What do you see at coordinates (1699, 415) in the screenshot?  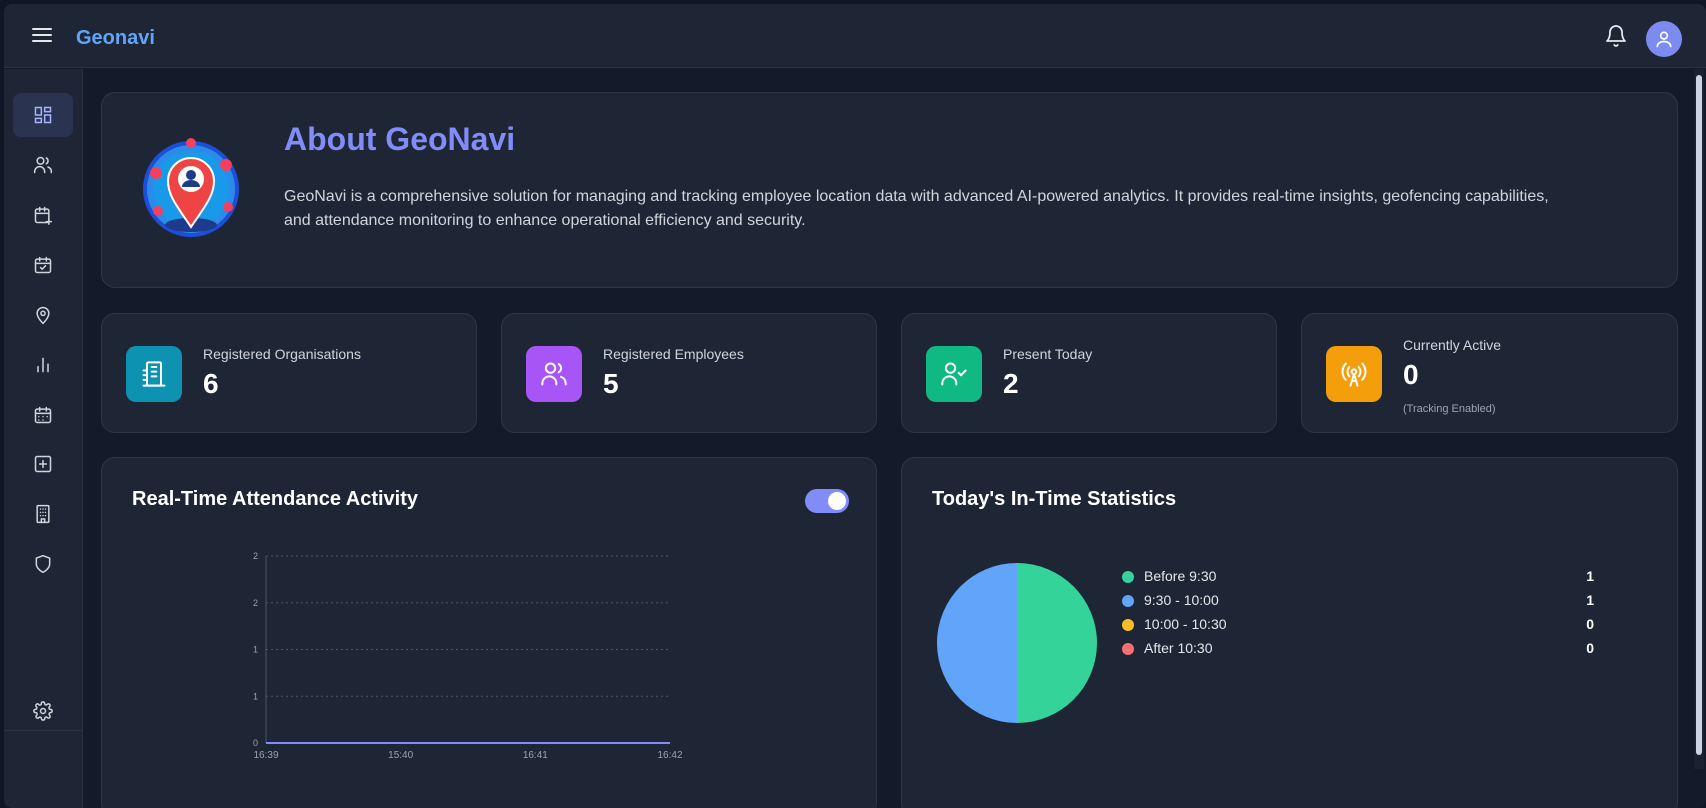 I see `scrollbar-thumb` at bounding box center [1699, 415].